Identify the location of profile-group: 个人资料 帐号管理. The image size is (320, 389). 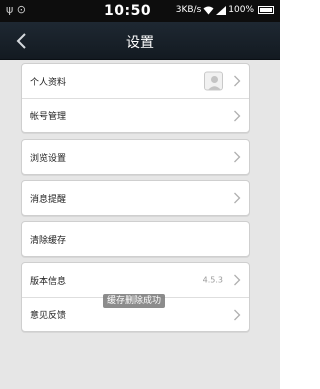
(135, 98).